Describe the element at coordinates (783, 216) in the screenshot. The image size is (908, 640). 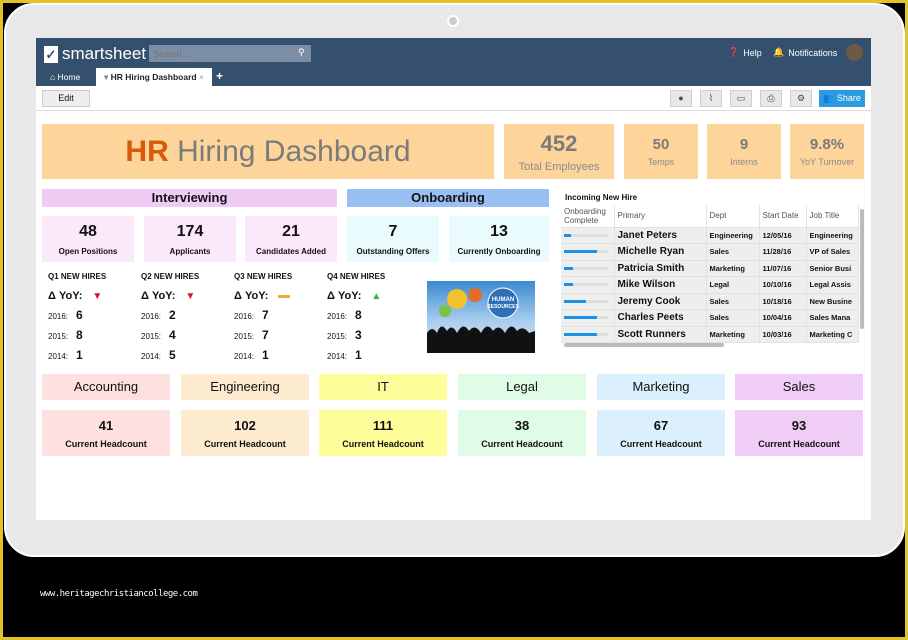
I see `column-header: Start Date` at that location.